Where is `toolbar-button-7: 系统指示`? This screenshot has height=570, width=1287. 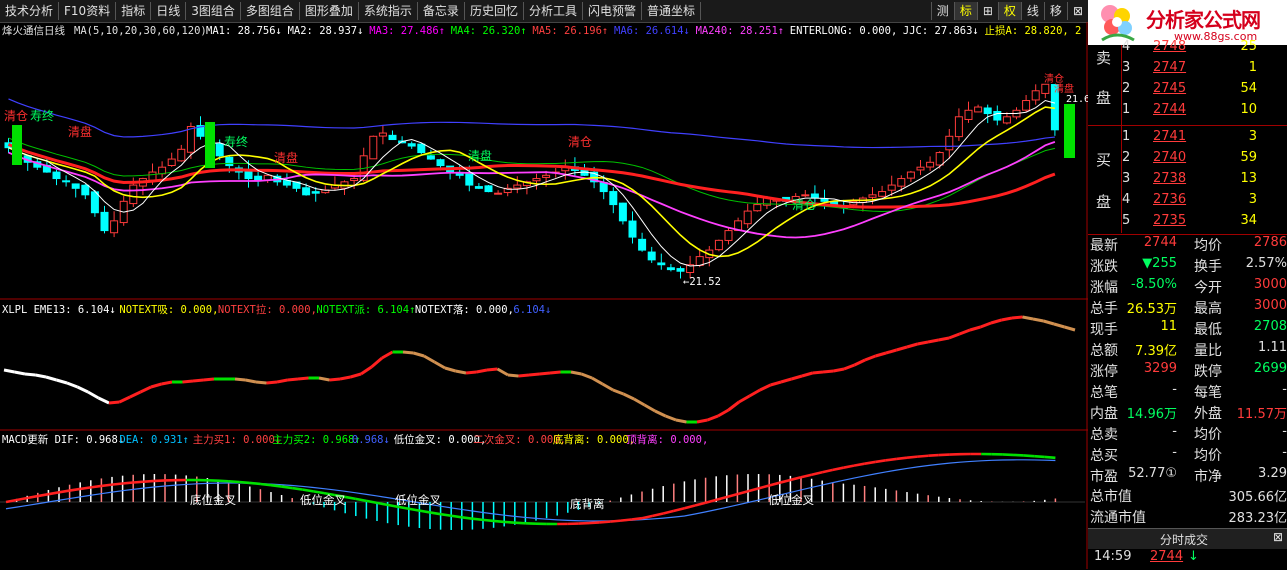 toolbar-button-7: 系统指示 is located at coordinates (388, 11).